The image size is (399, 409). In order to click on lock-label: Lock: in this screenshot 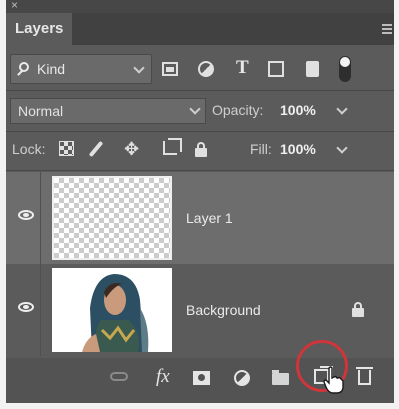, I will do `click(29, 149)`.